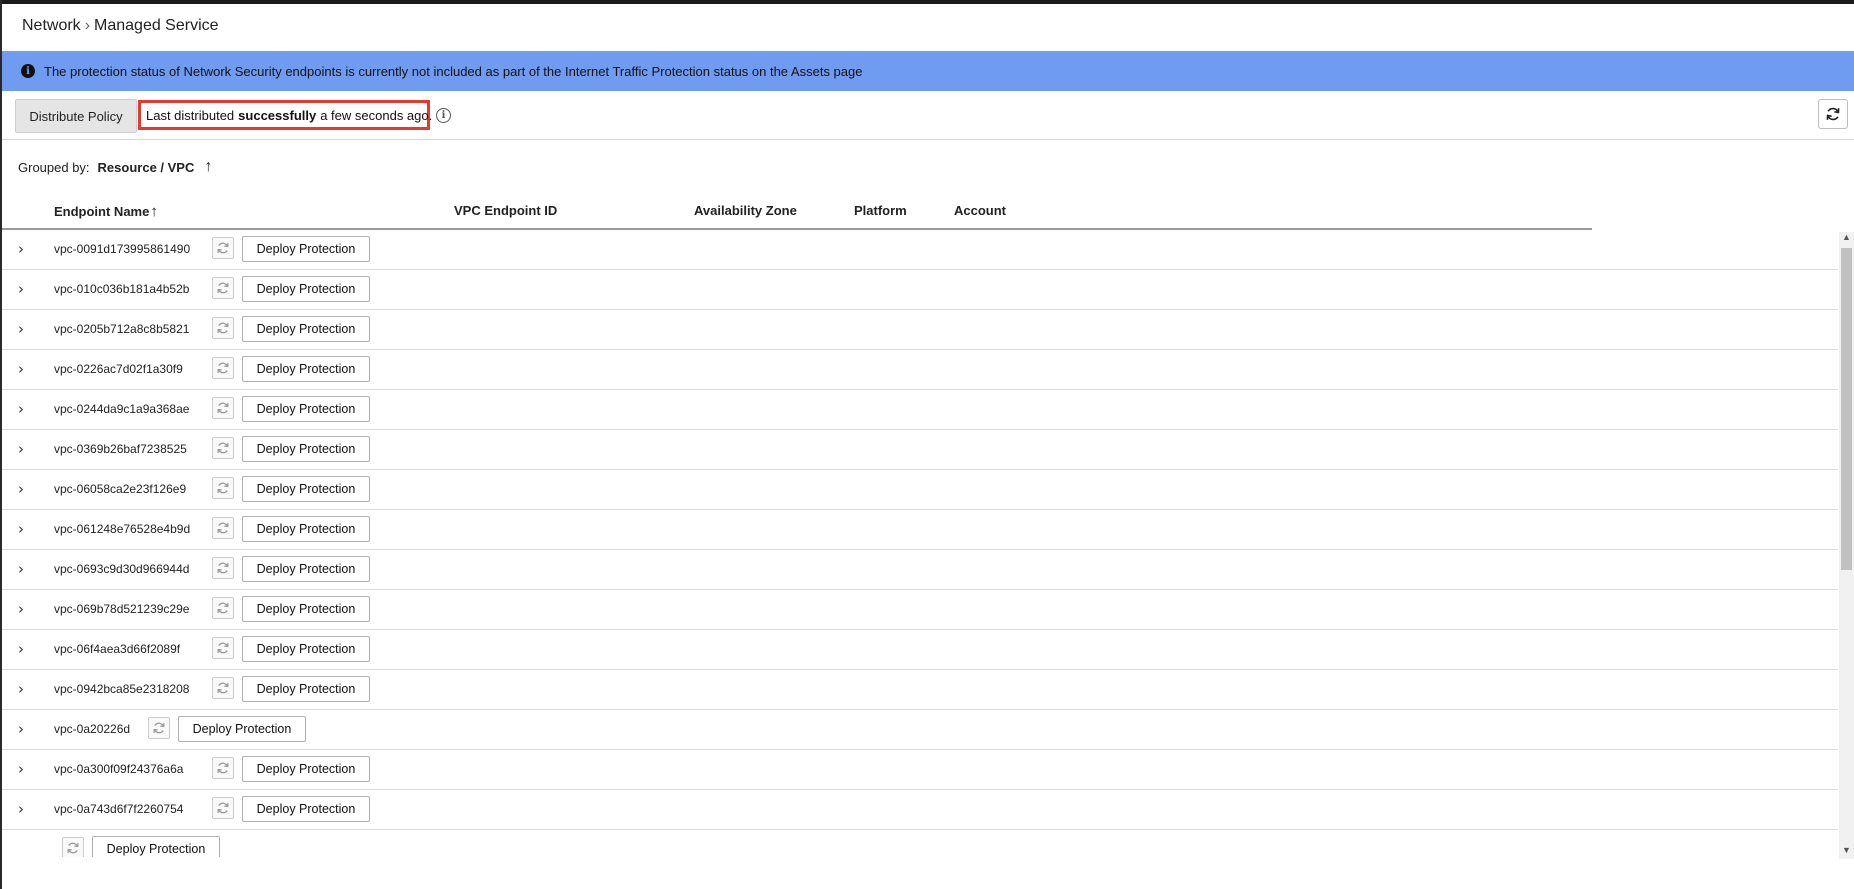 This screenshot has height=889, width=1854. I want to click on table-row: › vpc-0693c9d30d966944d Deploy Protection, so click(920, 570).